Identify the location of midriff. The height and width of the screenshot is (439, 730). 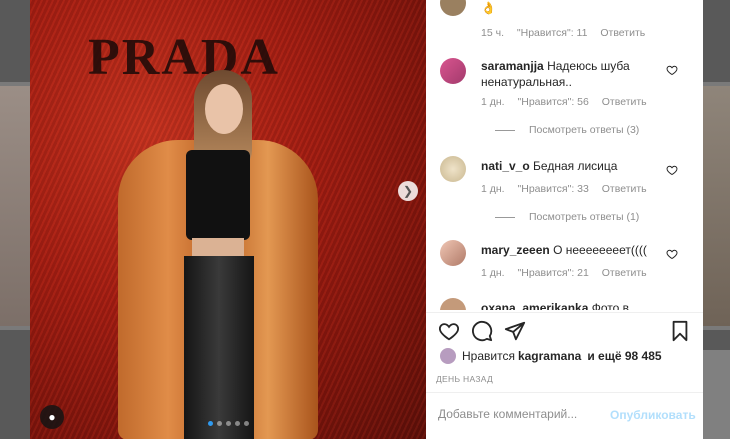
(218, 247).